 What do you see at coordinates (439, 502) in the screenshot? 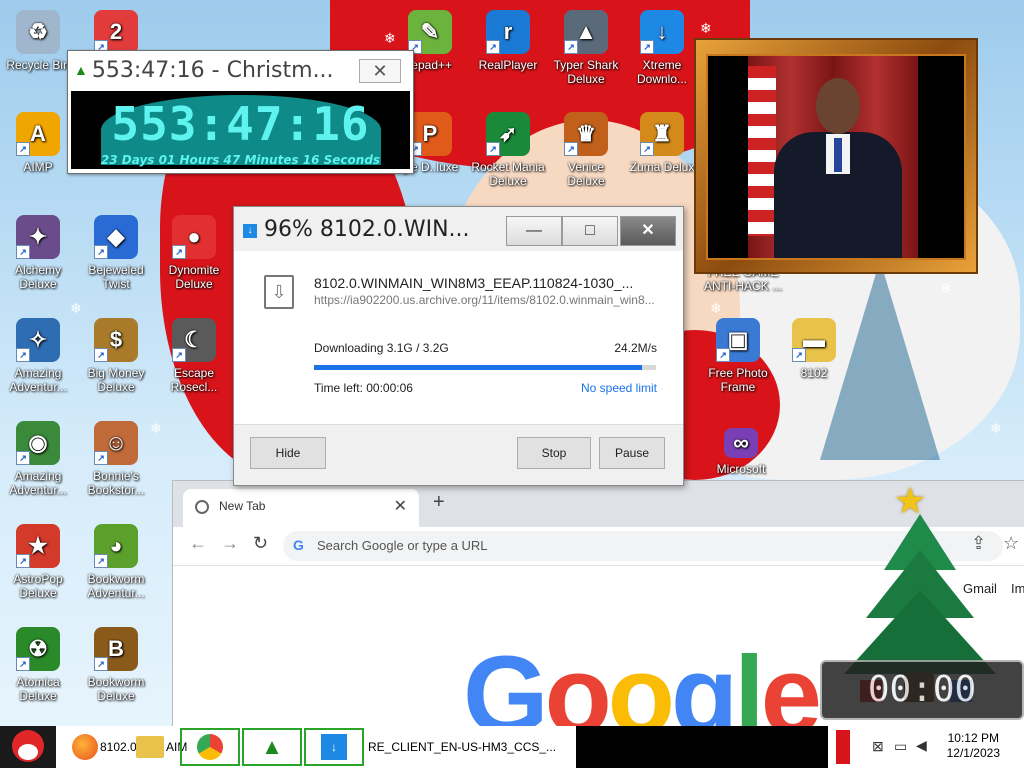
I see `new-tab-button: +` at bounding box center [439, 502].